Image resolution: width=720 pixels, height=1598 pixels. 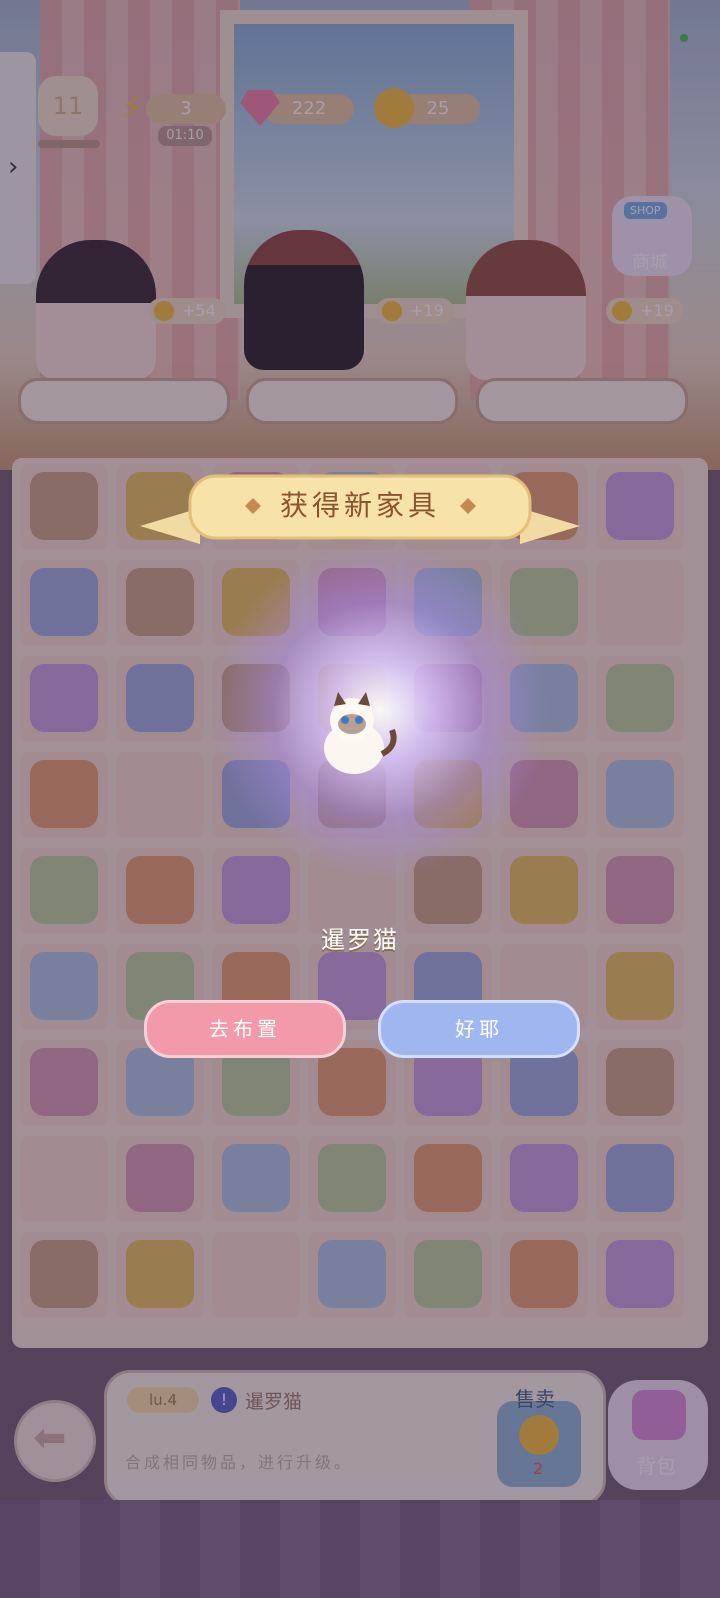 I want to click on new-item-name: 暹罗猫, so click(x=360, y=940).